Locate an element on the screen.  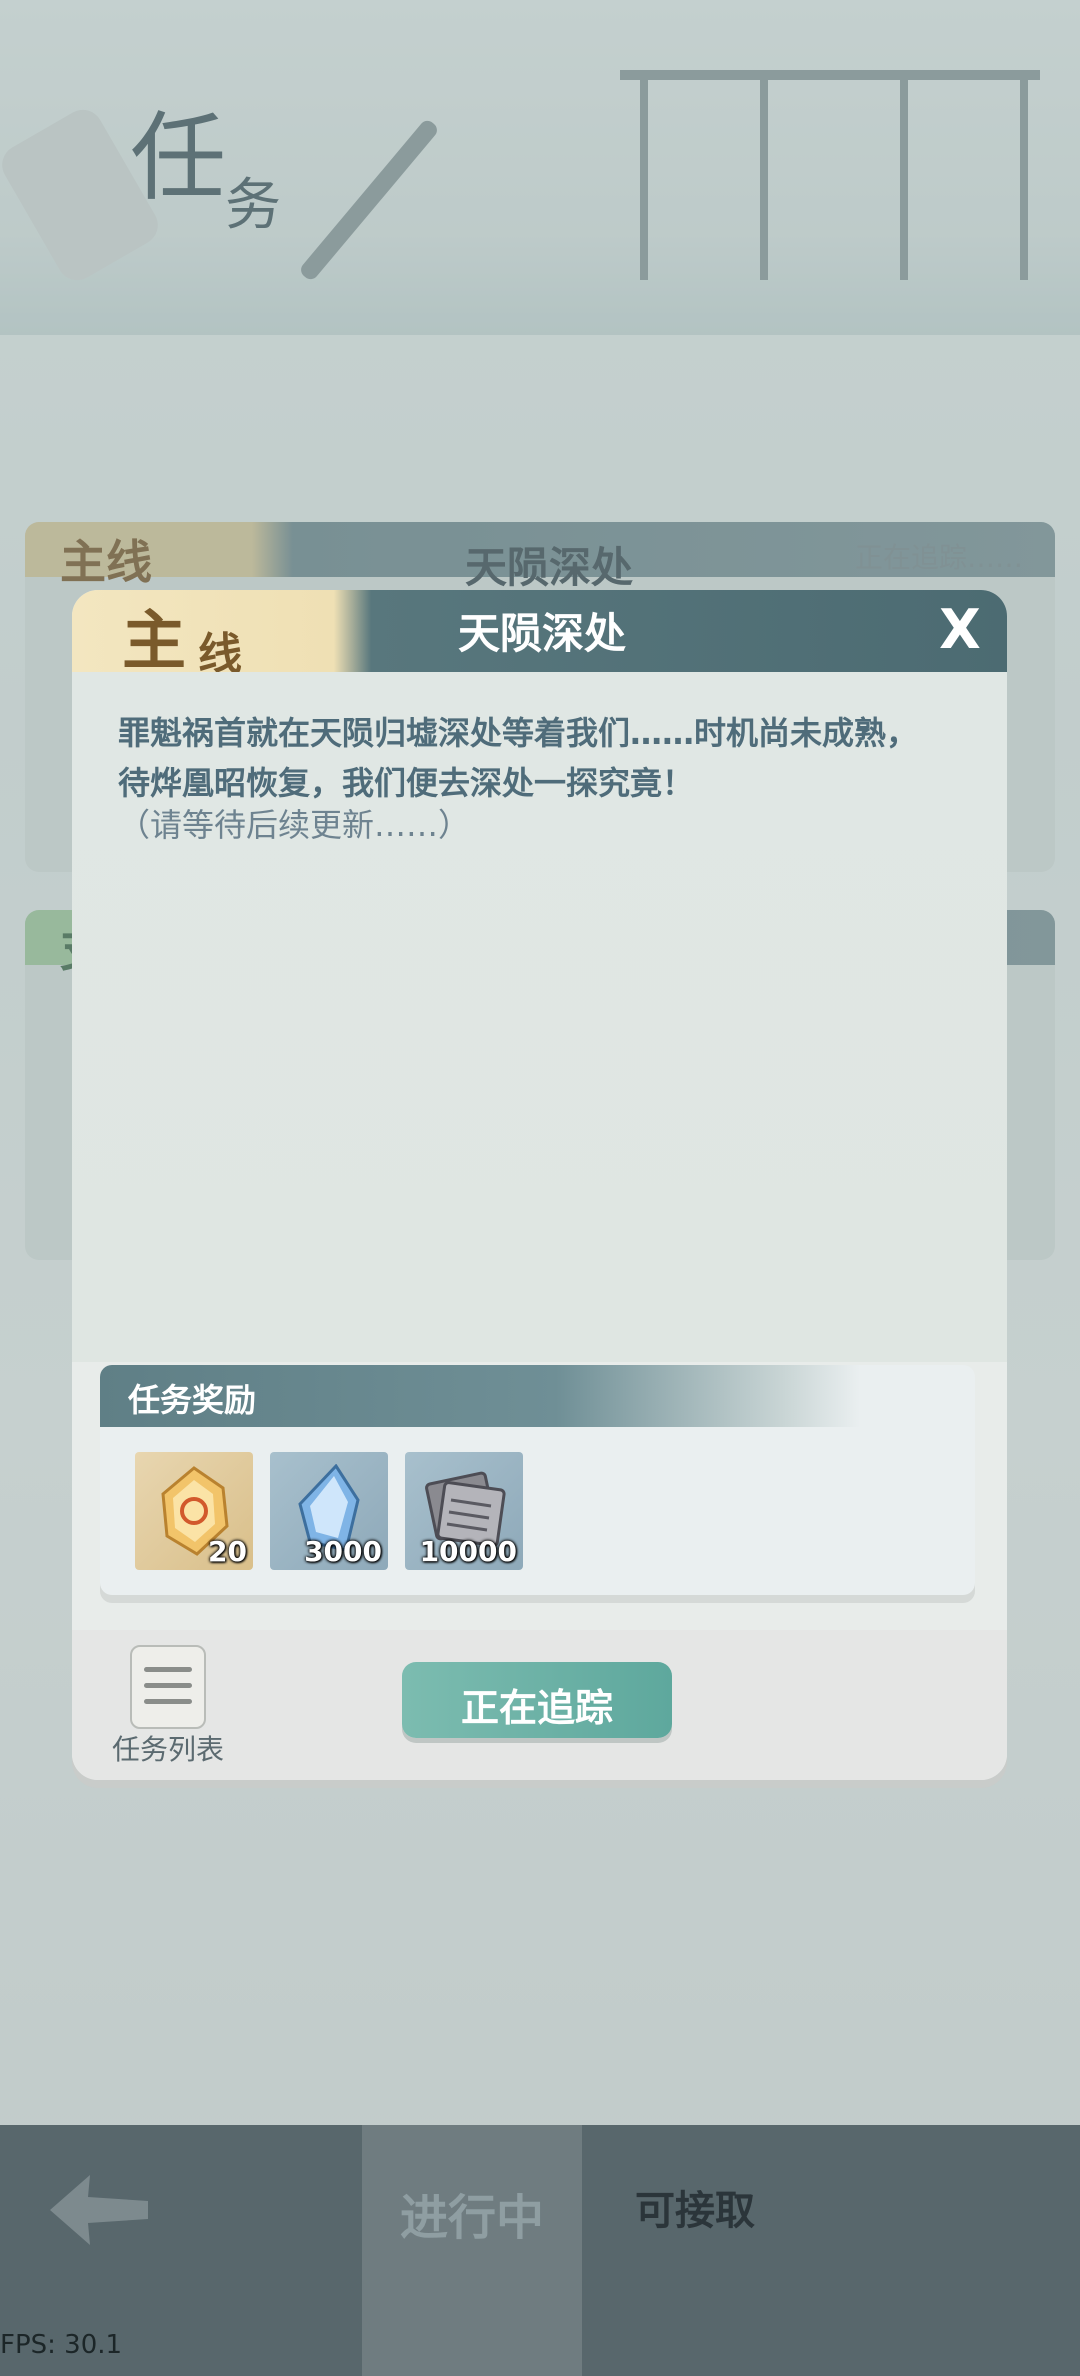
quest-note: （请等待后续更新……） is located at coordinates (294, 825).